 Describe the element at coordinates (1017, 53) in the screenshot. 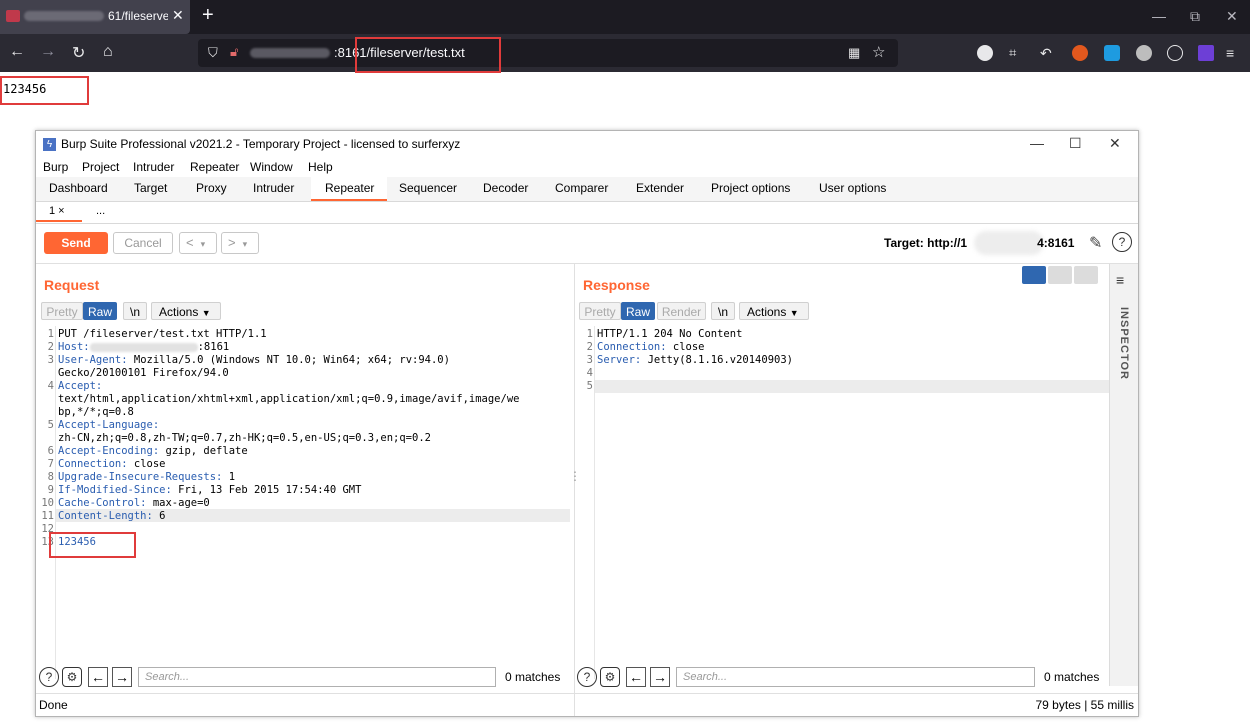

I see `crop-icon: ⌗` at that location.